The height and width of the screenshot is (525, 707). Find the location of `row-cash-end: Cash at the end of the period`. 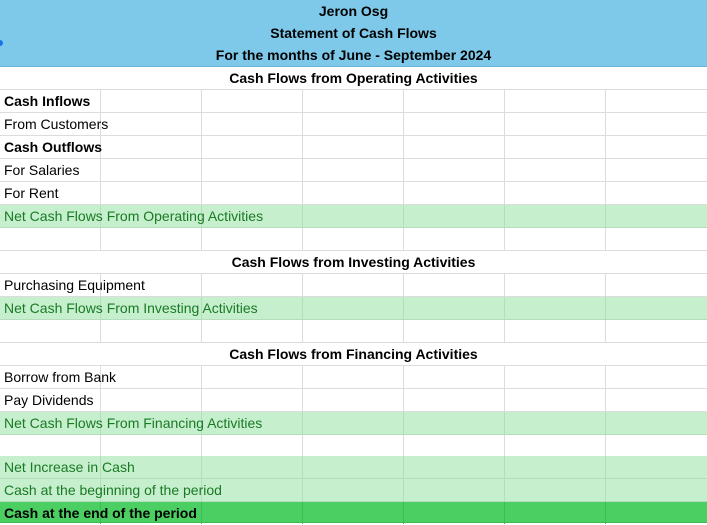

row-cash-end: Cash at the end of the period is located at coordinates (353, 513).